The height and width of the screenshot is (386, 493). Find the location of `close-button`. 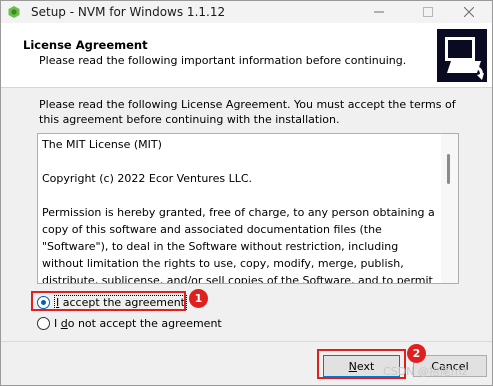

close-button is located at coordinates (469, 12).